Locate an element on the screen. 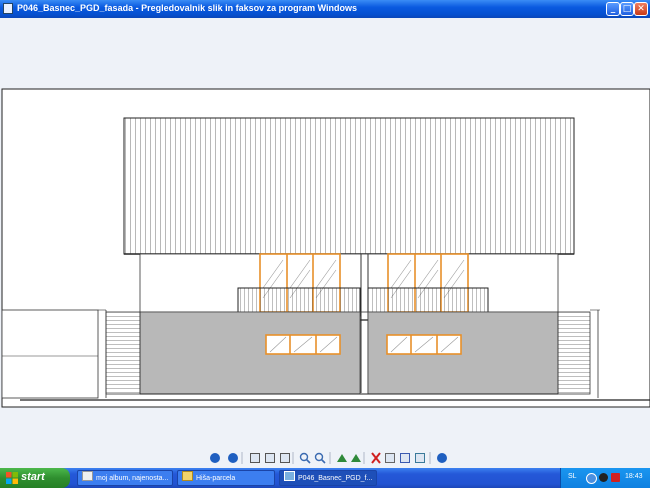 Image resolution: width=650 pixels, height=488 pixels. edit-icon is located at coordinates (420, 458).